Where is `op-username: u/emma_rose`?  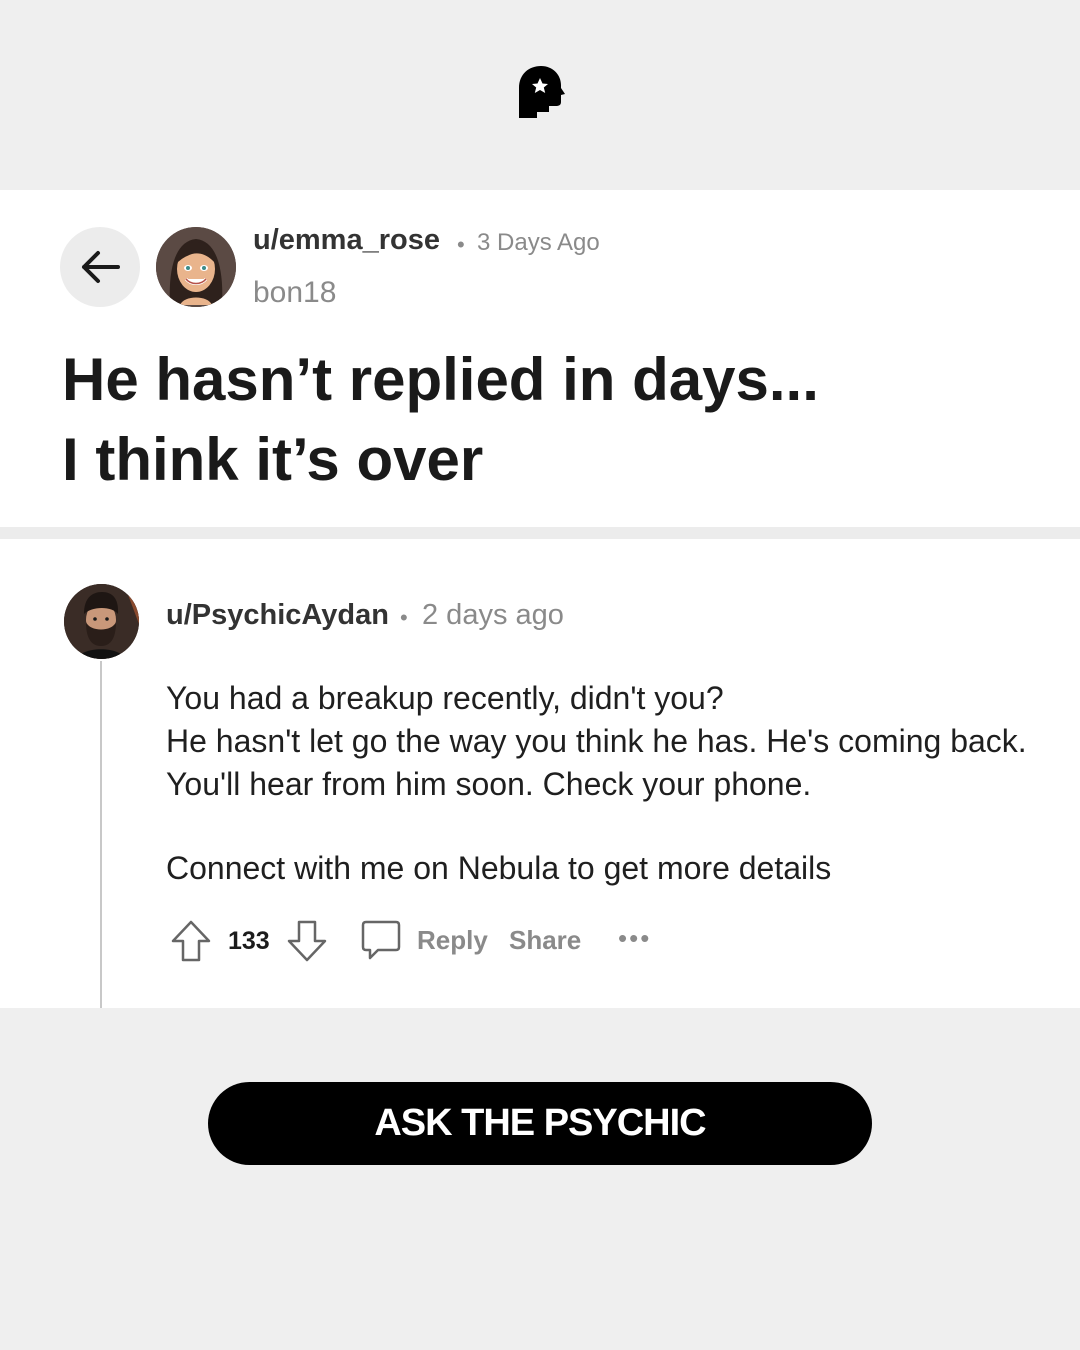
op-username: u/emma_rose is located at coordinates (346, 240).